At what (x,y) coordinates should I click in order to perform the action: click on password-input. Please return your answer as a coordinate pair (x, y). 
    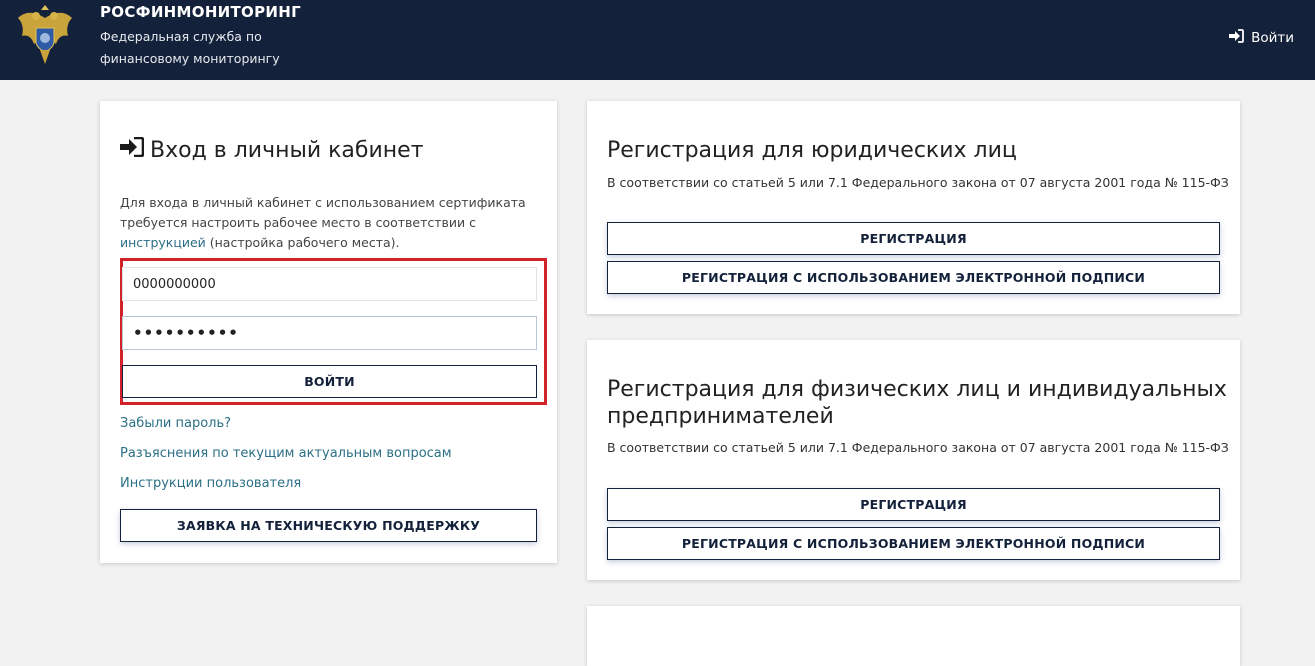
    Looking at the image, I should click on (329, 333).